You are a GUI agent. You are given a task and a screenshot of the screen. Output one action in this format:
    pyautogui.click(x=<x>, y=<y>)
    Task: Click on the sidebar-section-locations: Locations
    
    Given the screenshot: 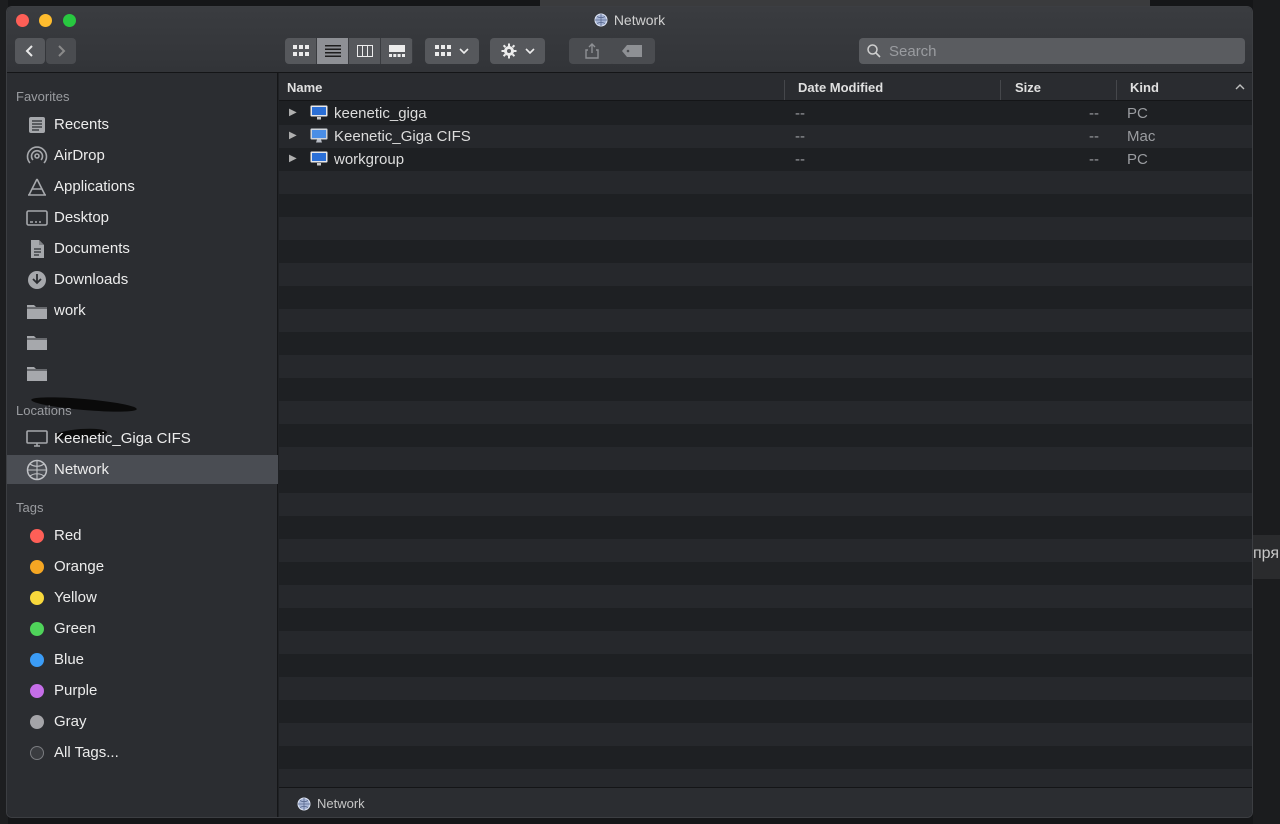 What is the action you would take?
    pyautogui.click(x=44, y=410)
    